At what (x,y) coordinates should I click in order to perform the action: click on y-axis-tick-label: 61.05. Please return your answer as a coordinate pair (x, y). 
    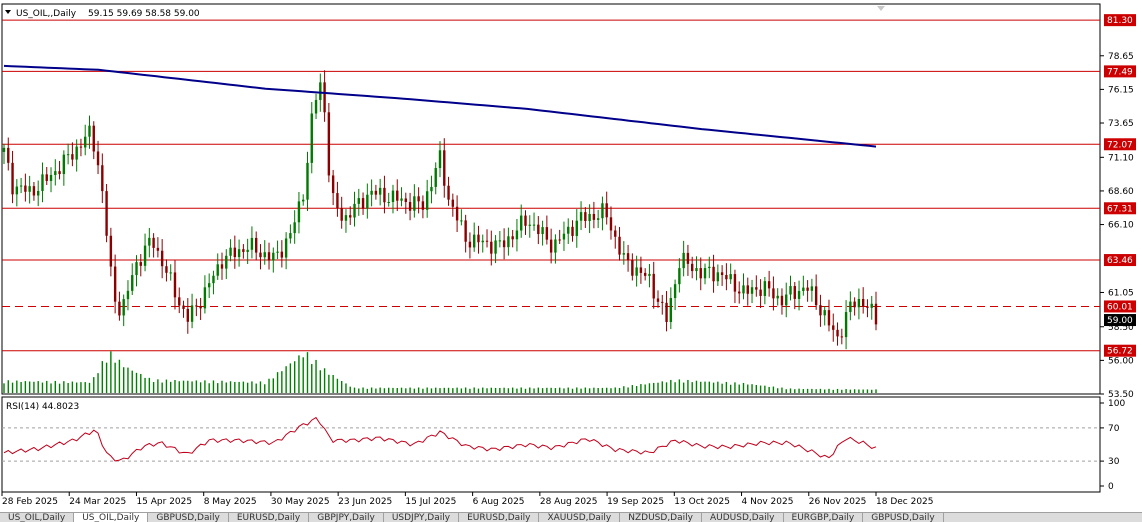
    Looking at the image, I should click on (1121, 293).